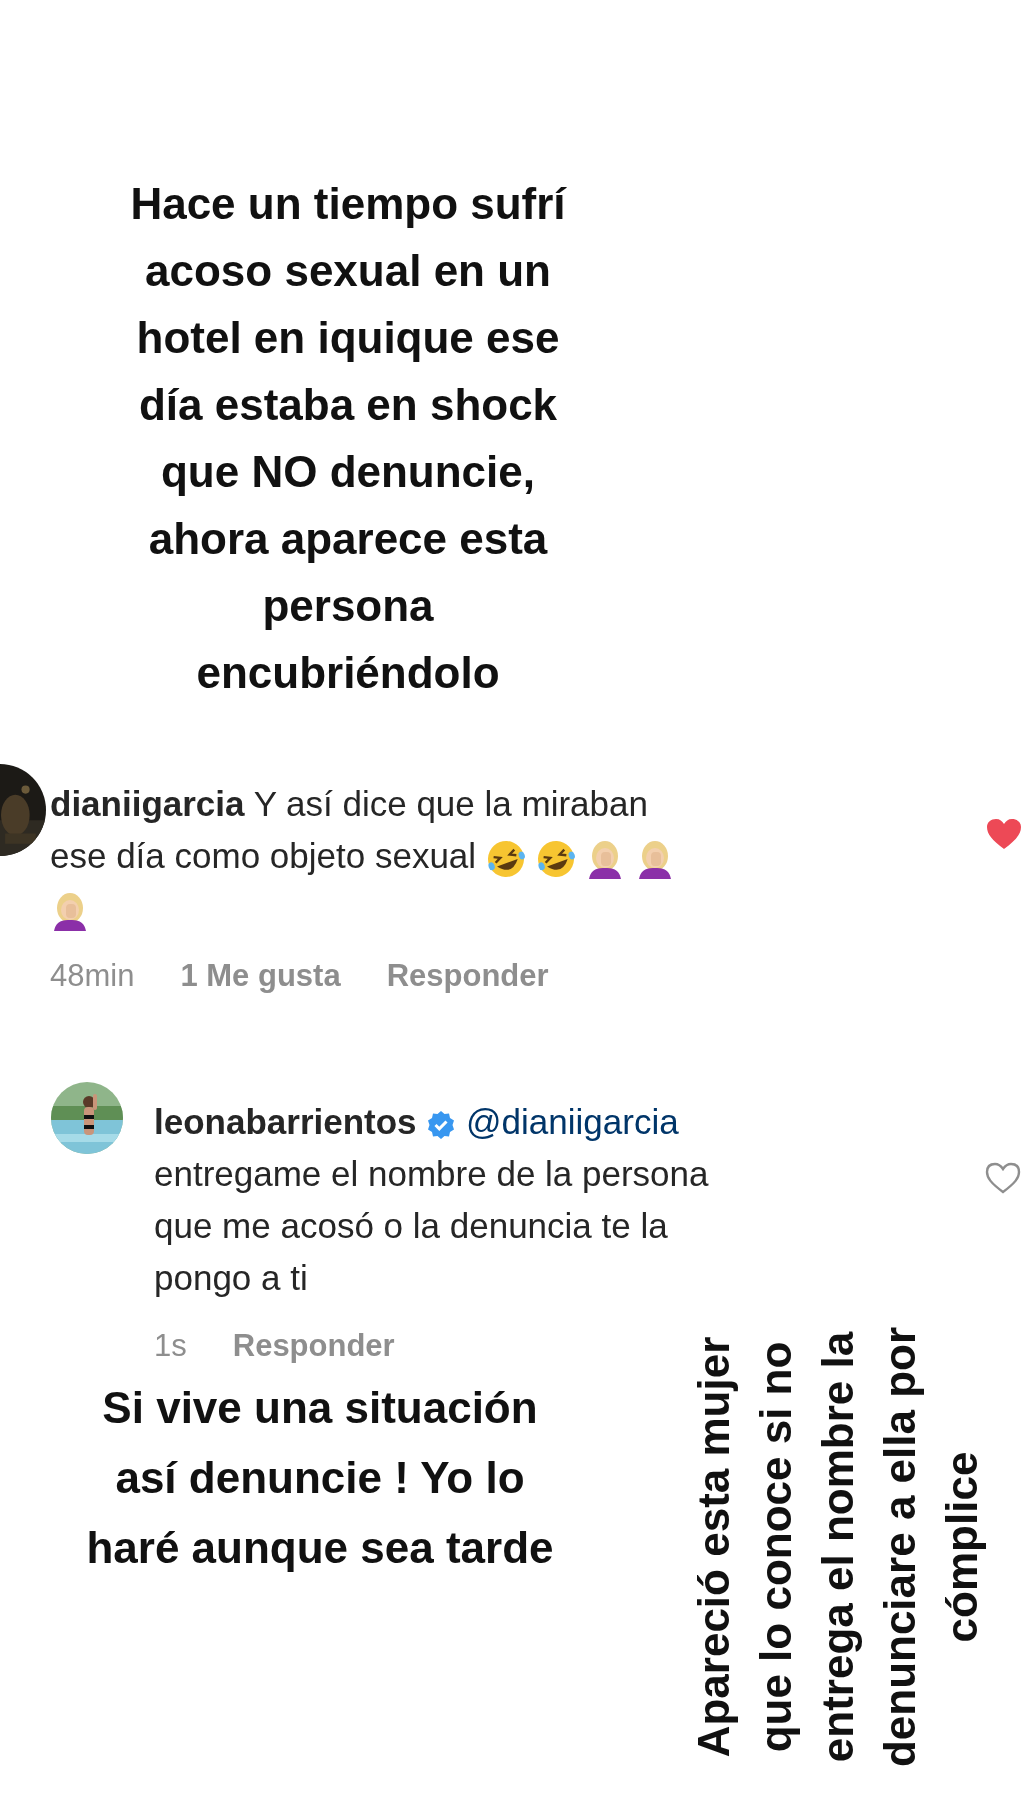 This screenshot has height=1820, width=1024. I want to click on story-caption: Apareció esta mujer que lo conoce si no entrega el nombre la denunciare a ella por cómplice, so click(837, 1547).